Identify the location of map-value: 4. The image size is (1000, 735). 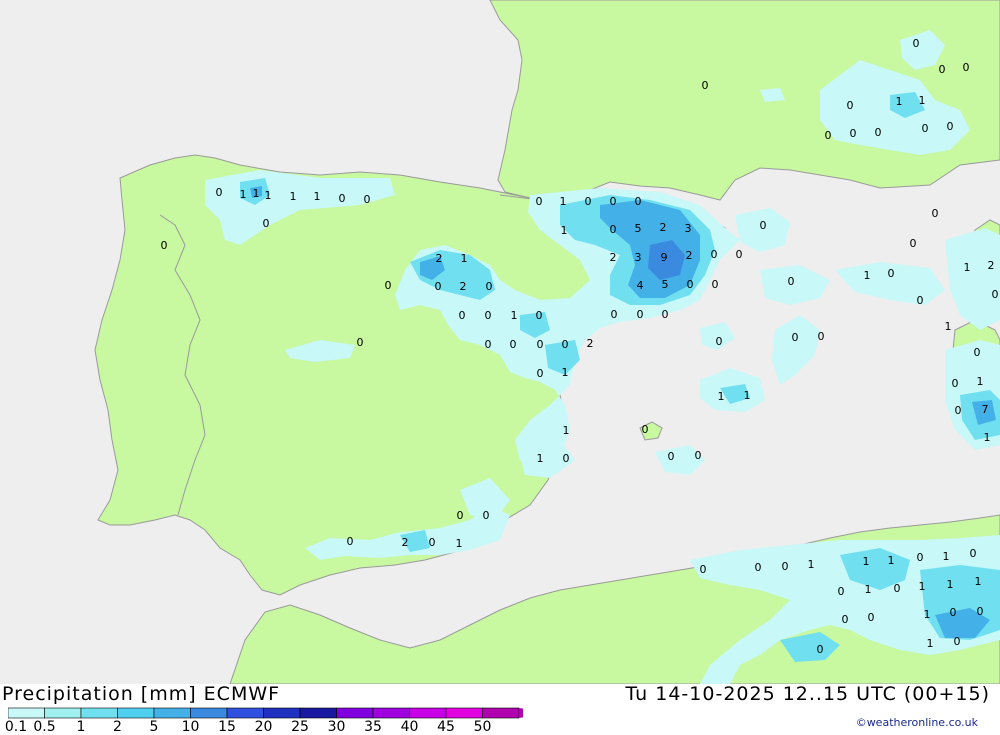
(640, 285).